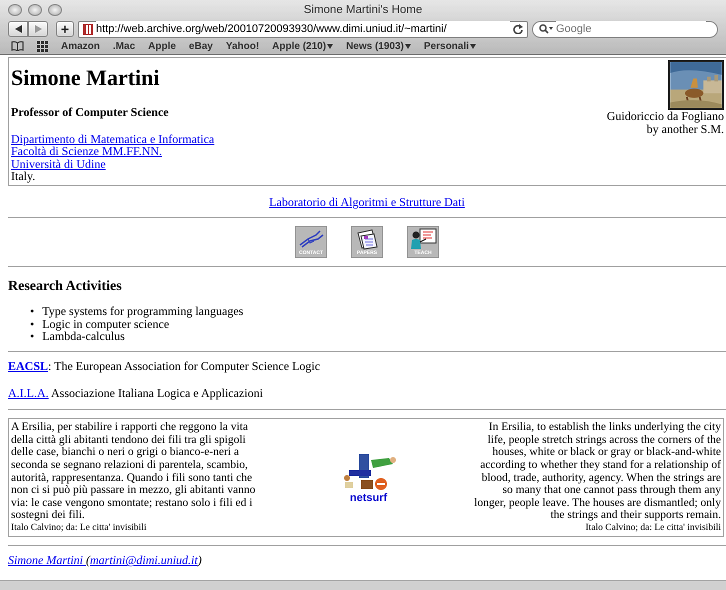 The height and width of the screenshot is (590, 726). I want to click on bookmark: Apple (210), so click(303, 46).